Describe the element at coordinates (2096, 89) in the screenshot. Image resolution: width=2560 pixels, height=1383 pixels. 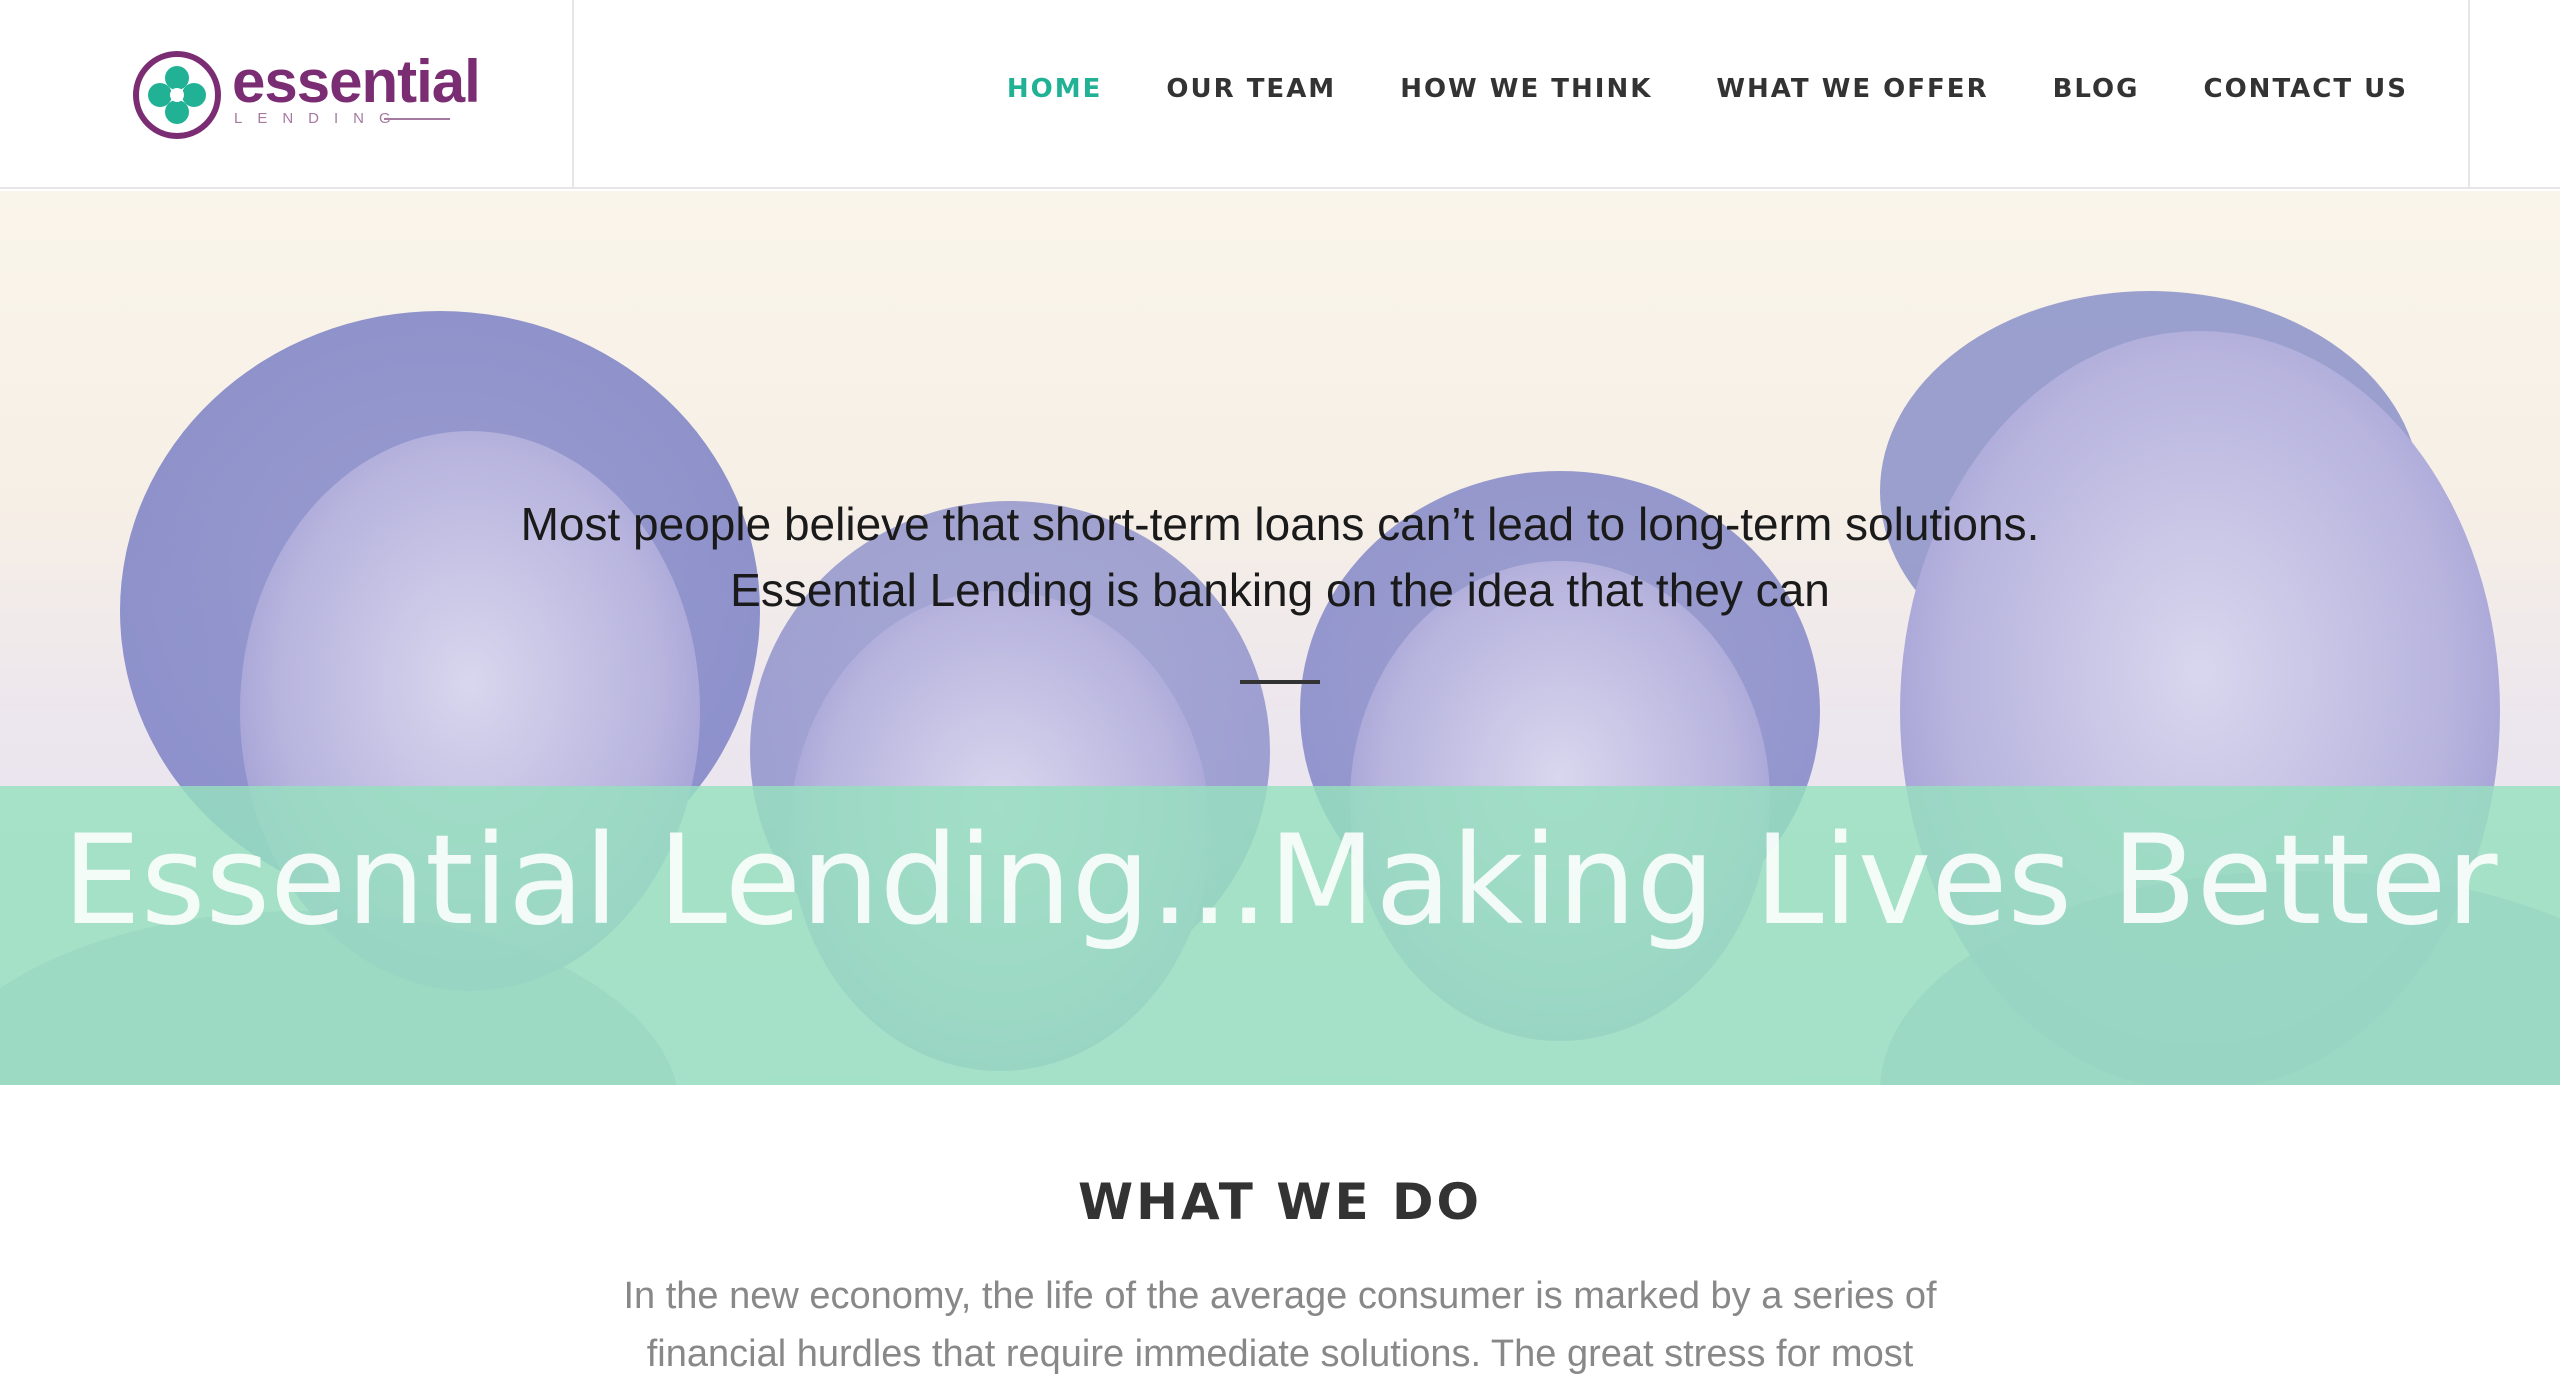
I see `nav-item-blog: BLOG` at that location.